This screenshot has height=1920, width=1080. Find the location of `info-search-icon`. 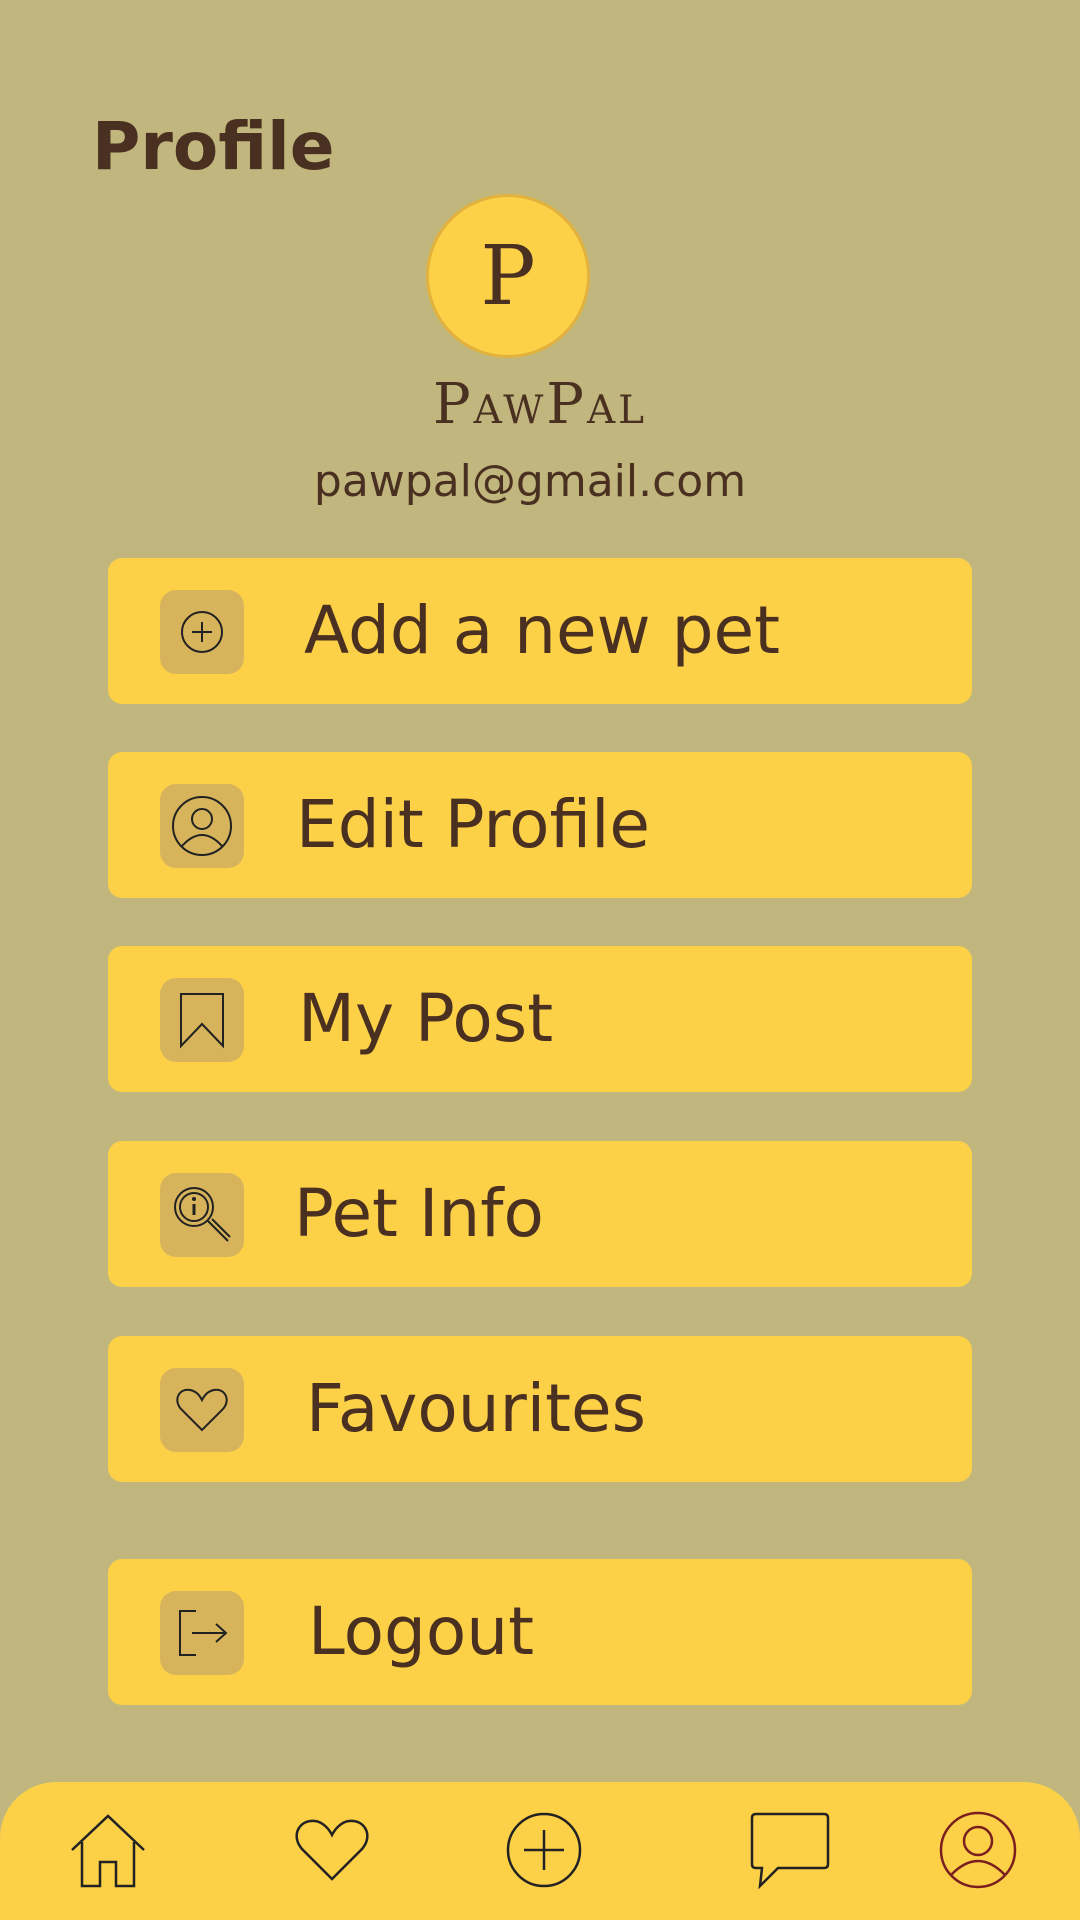

info-search-icon is located at coordinates (202, 1215).